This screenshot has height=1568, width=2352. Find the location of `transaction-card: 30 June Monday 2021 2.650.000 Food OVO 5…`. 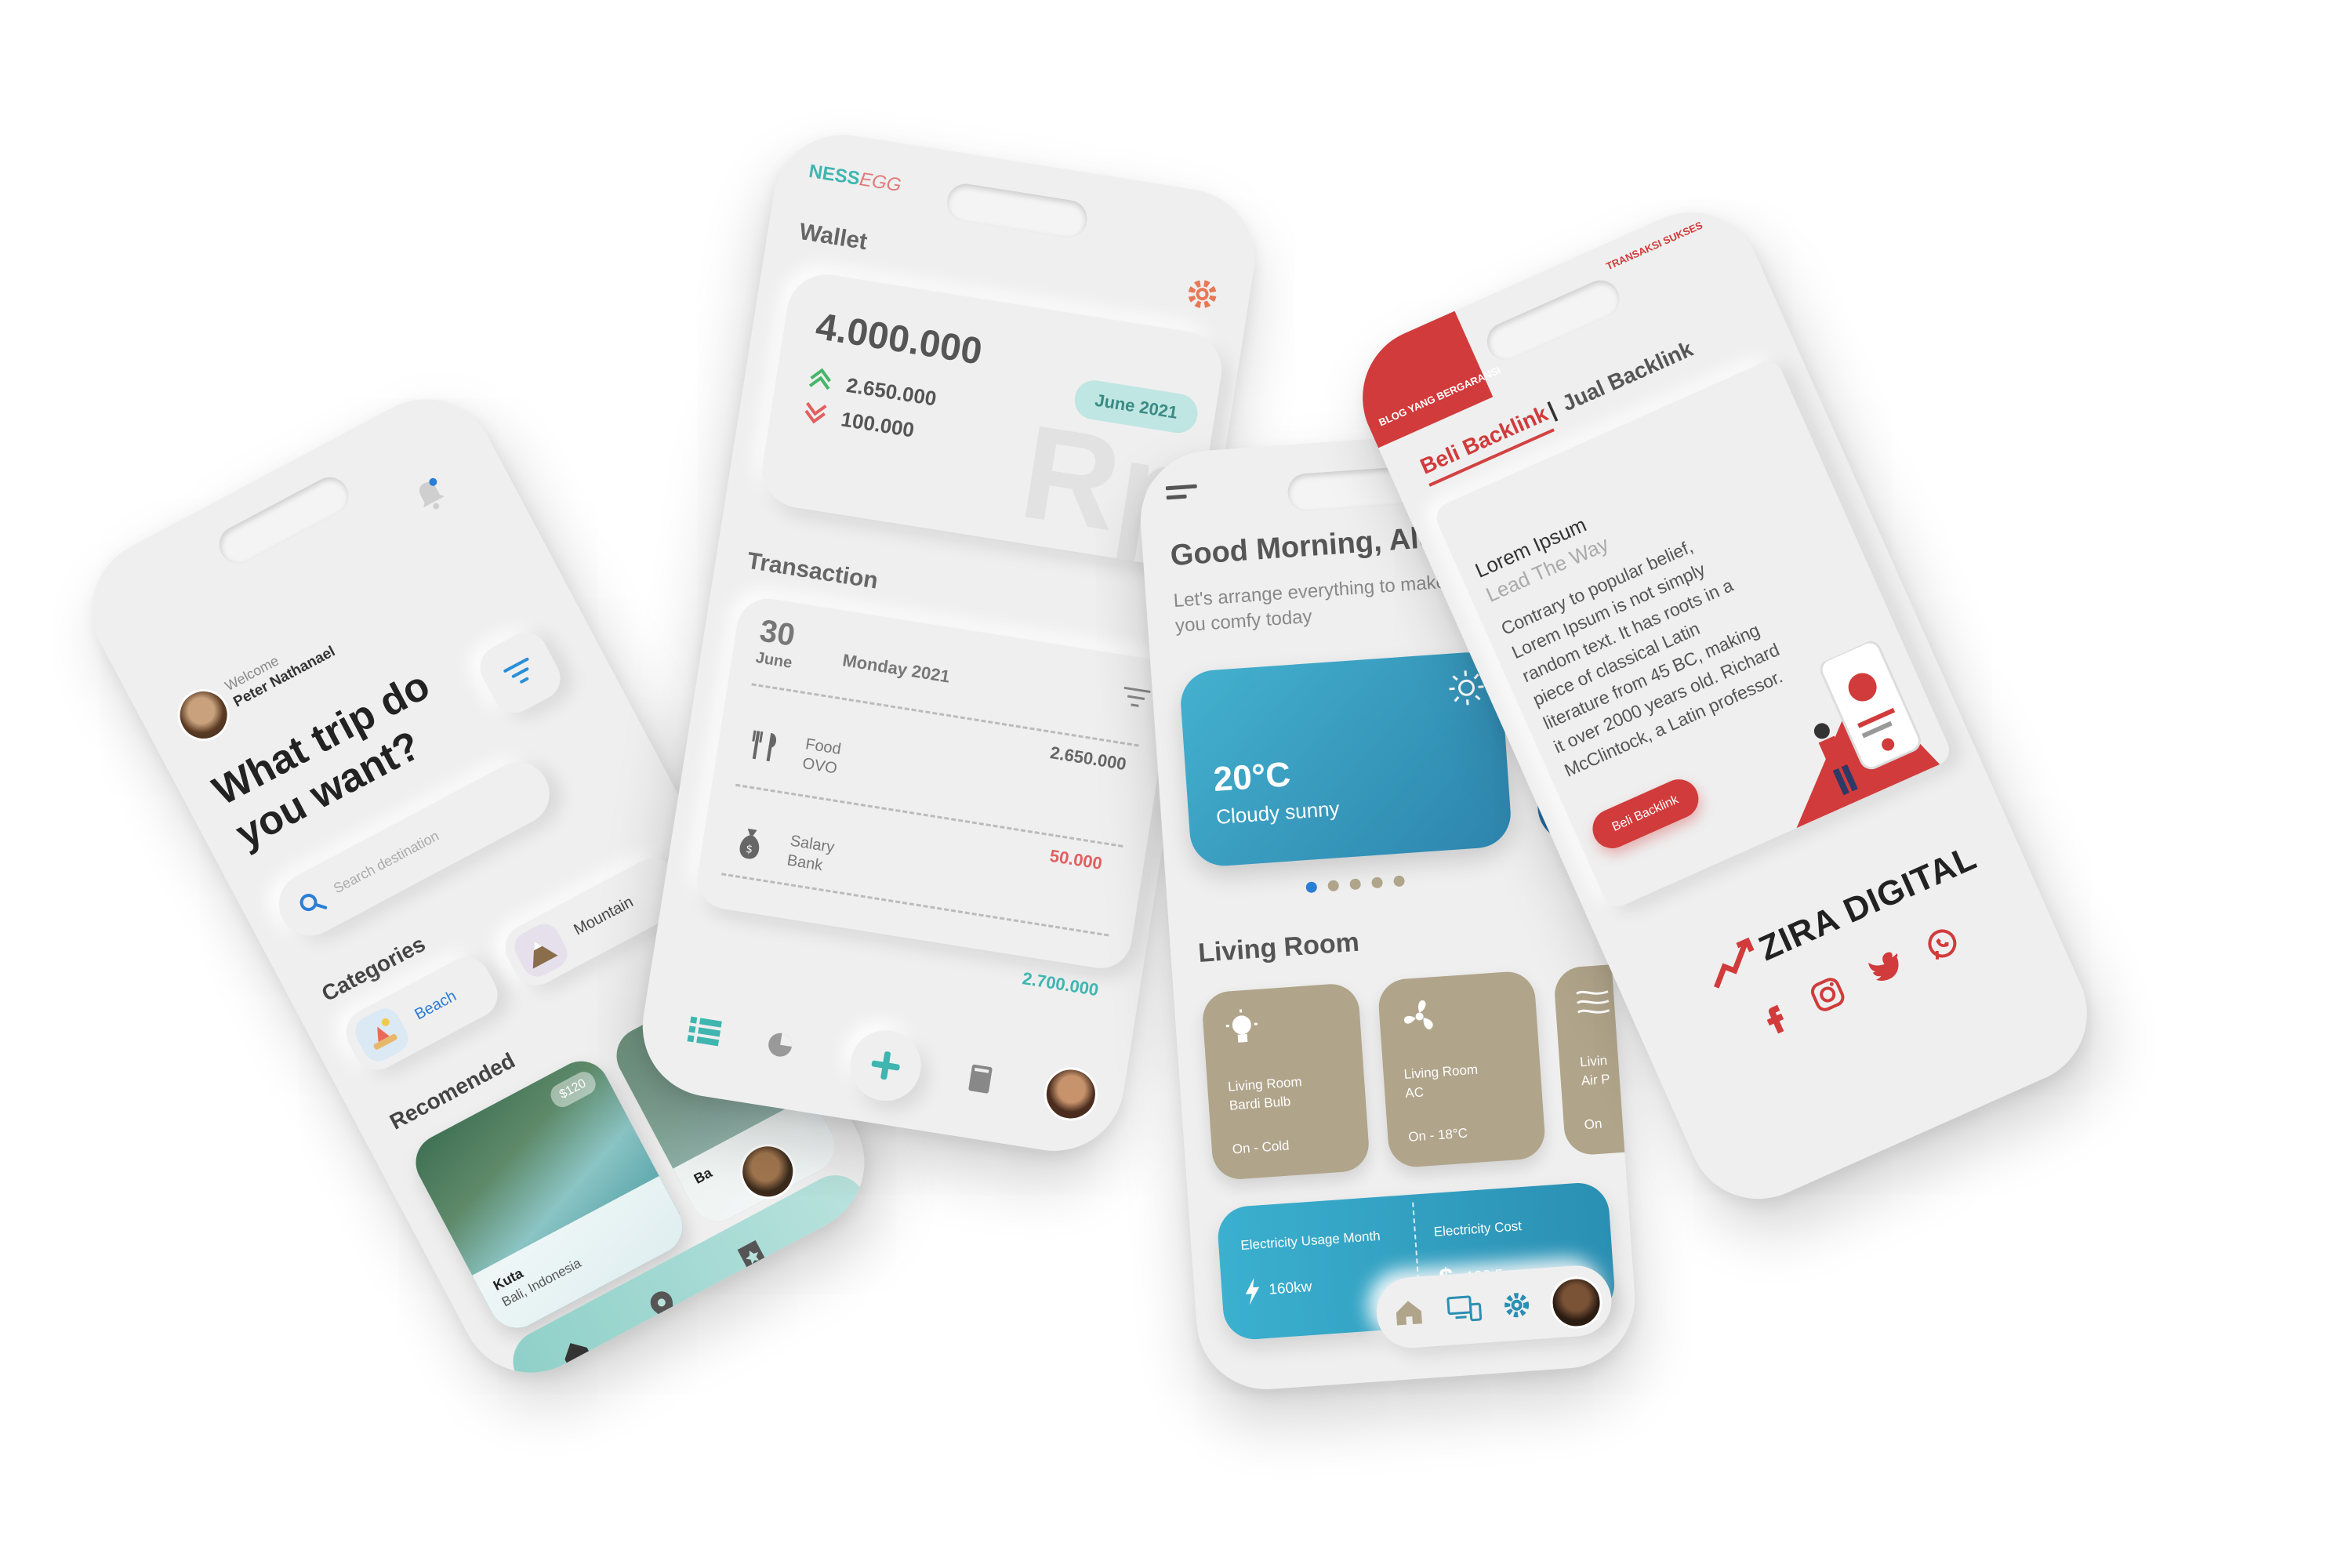

transaction-card: 30 June Monday 2021 2.650.000 Food OVO 5… is located at coordinates (934, 783).